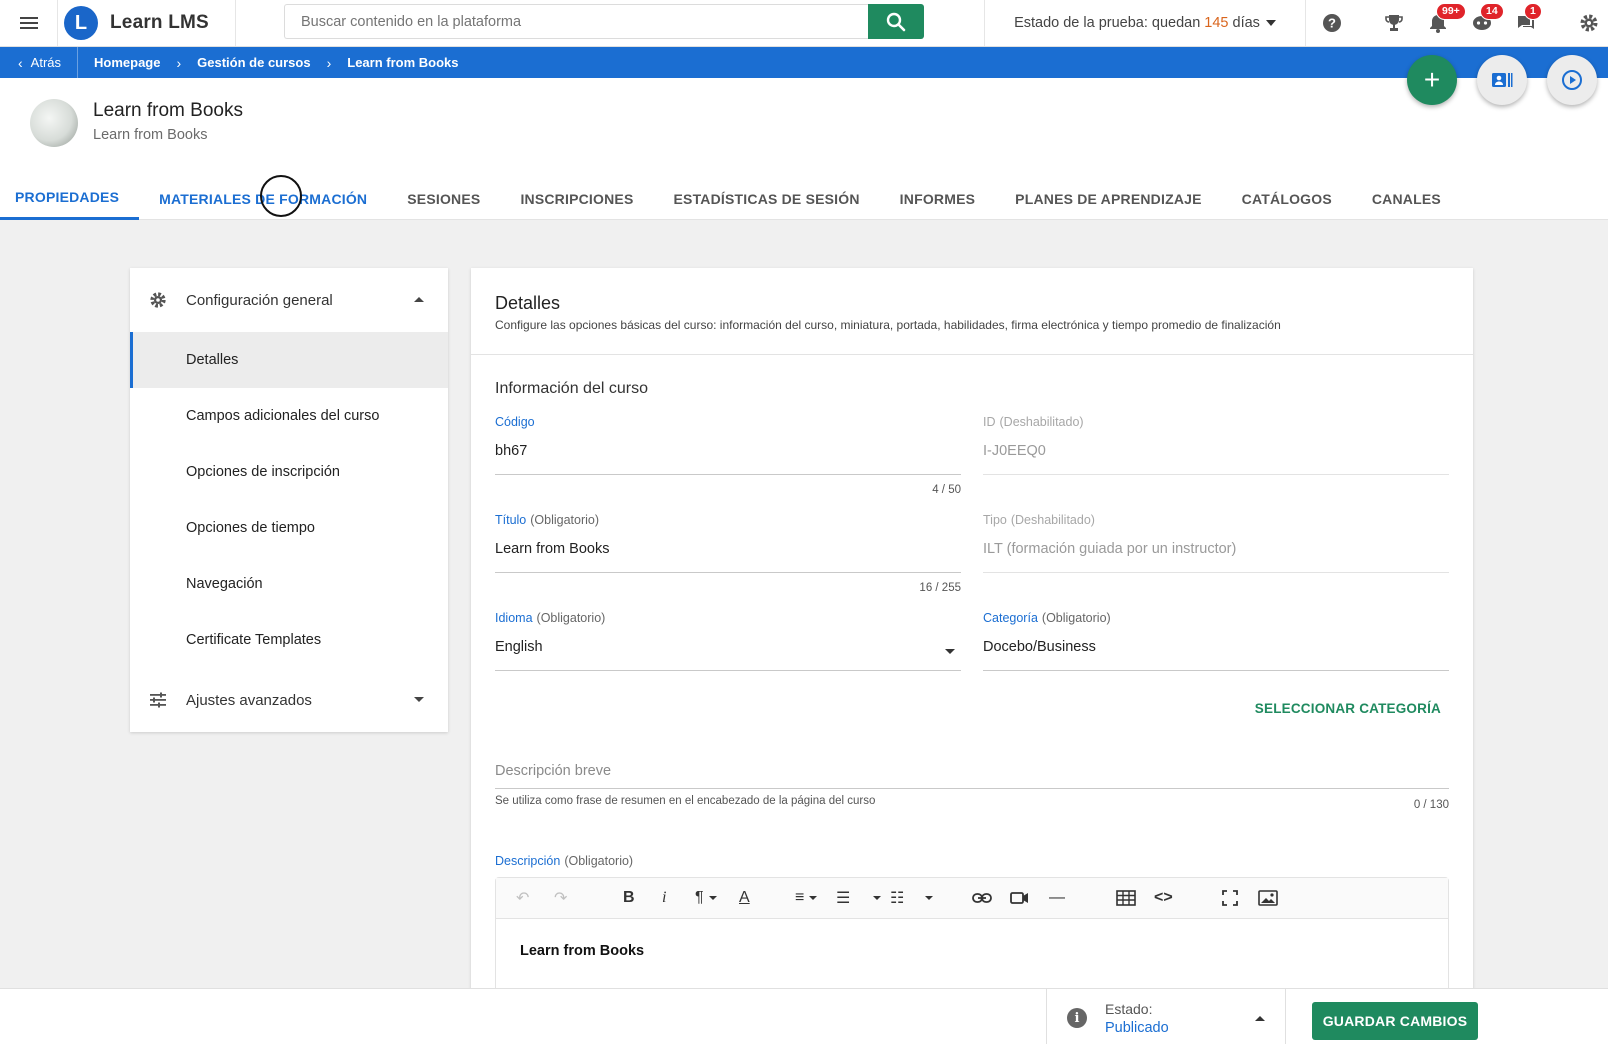 This screenshot has height=1044, width=1608. What do you see at coordinates (728, 459) in the screenshot?
I see `code-input: bh67` at bounding box center [728, 459].